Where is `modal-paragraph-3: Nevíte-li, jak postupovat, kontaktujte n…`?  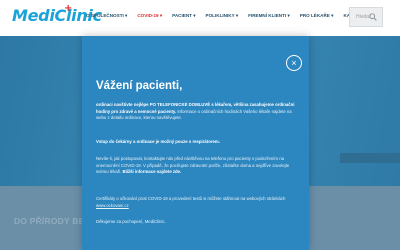
modal-paragraph-3: Nevíte-li, jak postupovat, kontaktujte n… is located at coordinates (196, 166).